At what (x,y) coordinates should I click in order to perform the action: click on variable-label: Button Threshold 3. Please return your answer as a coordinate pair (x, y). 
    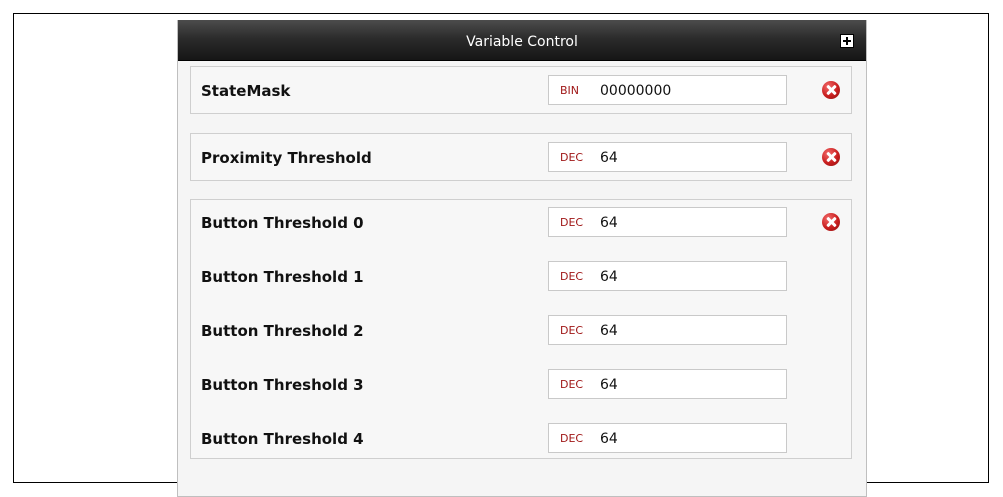
    Looking at the image, I should click on (282, 385).